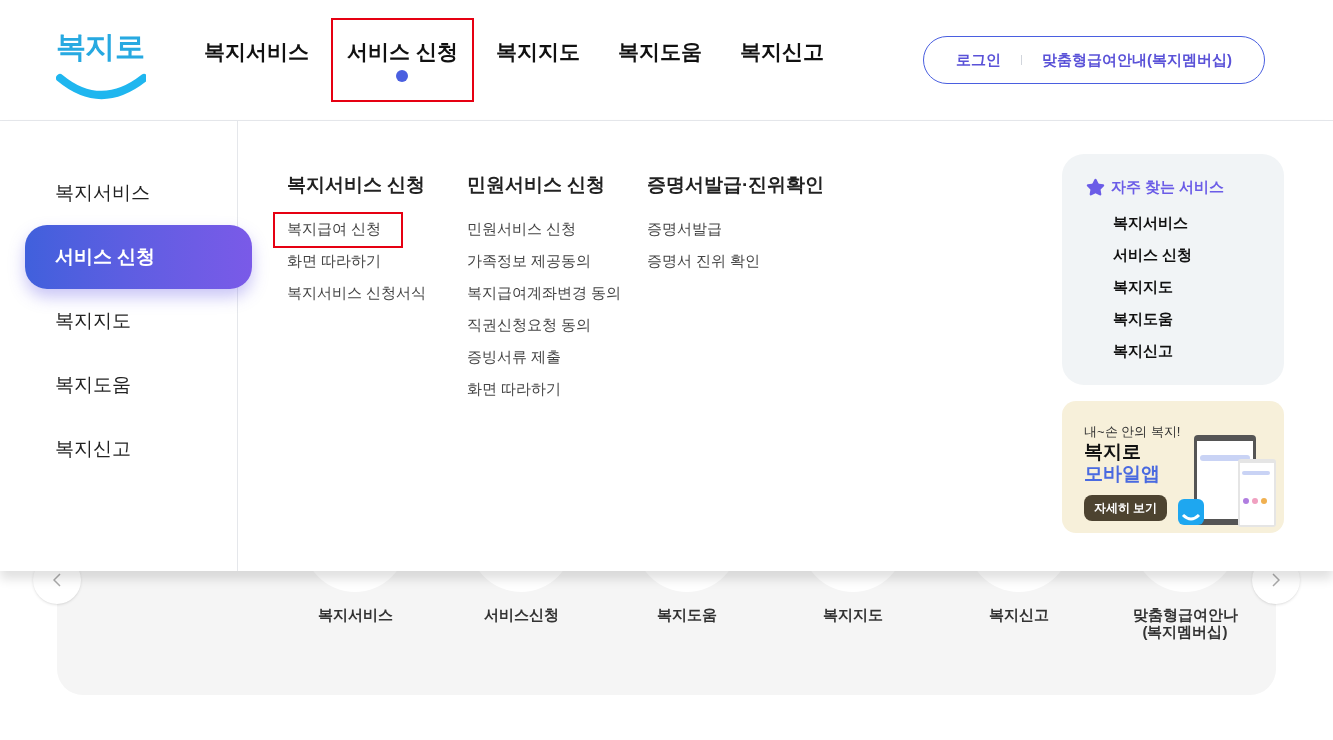 The height and width of the screenshot is (740, 1333). What do you see at coordinates (402, 60) in the screenshot?
I see `nav-tab: 서비스 신청` at bounding box center [402, 60].